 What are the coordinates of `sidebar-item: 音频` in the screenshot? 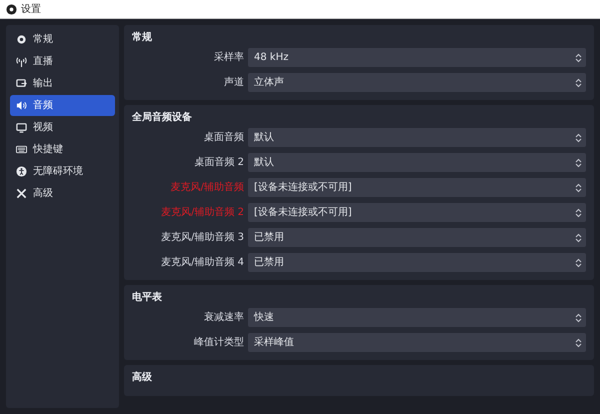 It's located at (62, 105).